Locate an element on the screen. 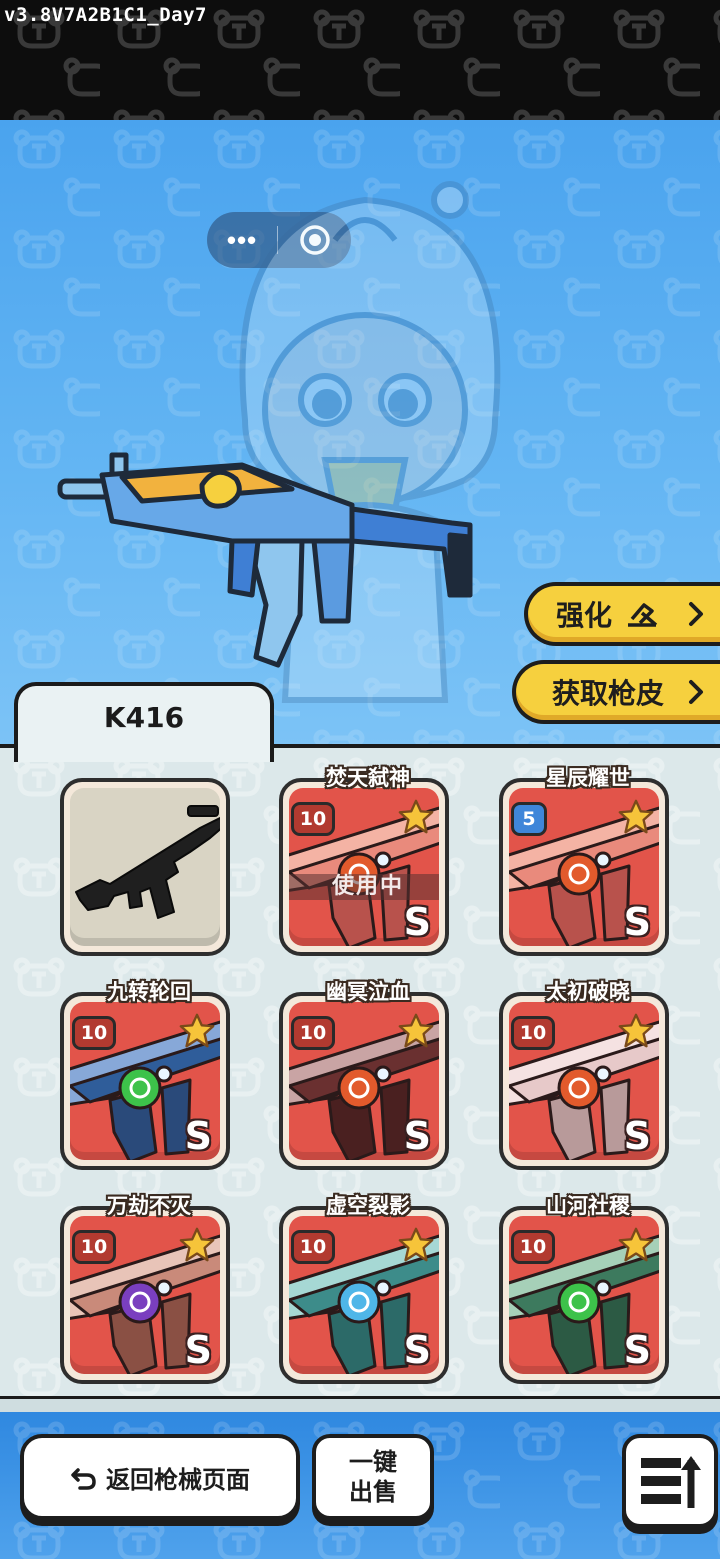 The width and height of the screenshot is (720, 1559). skin-card: 10 S 使用中 焚天弑神 is located at coordinates (364, 861).